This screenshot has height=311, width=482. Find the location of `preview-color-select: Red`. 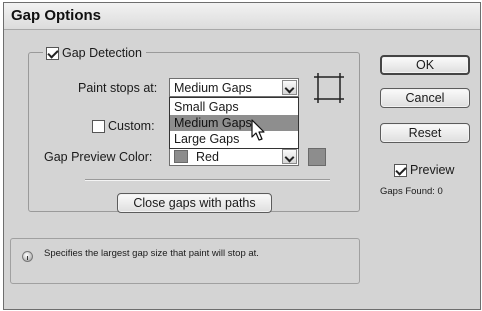

preview-color-select: Red is located at coordinates (234, 156).